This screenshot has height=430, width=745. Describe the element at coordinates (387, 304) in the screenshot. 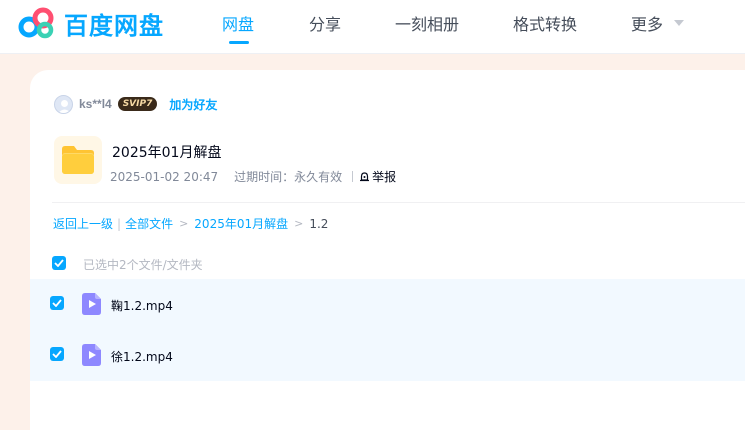

I see `table-row: 鞠1.2.mp4` at that location.